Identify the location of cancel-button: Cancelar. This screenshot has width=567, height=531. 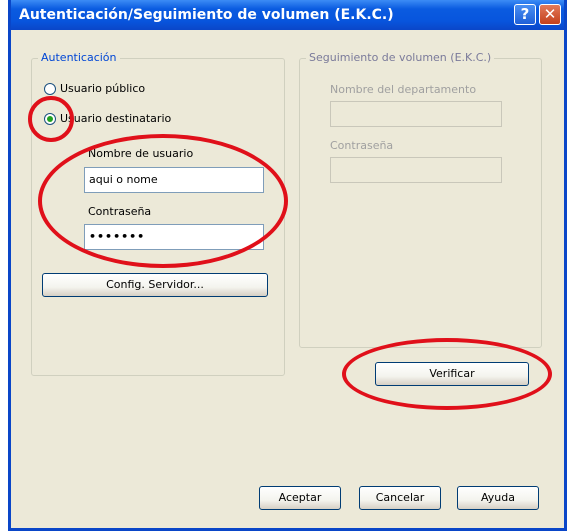
(400, 498).